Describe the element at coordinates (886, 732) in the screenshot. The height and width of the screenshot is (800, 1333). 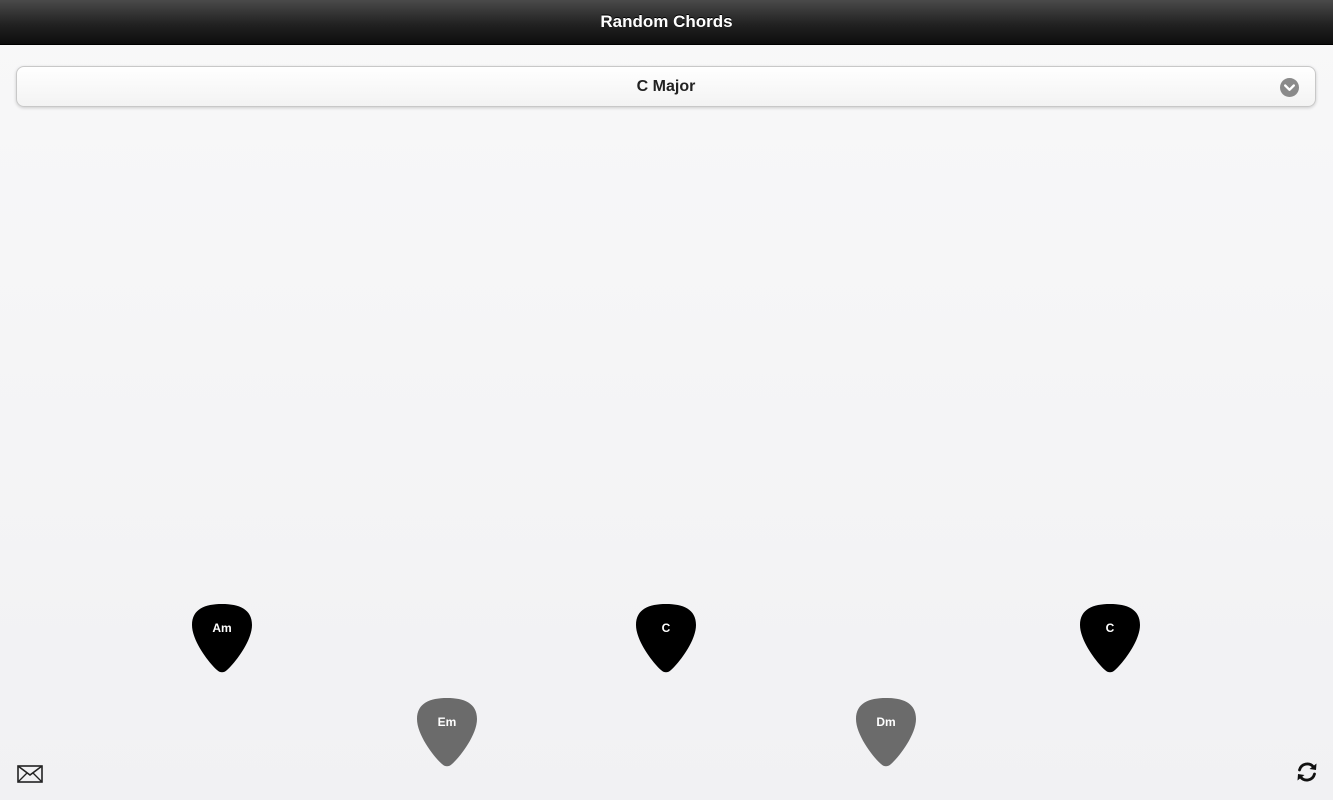
I see `chord-pick-4: Dm` at that location.